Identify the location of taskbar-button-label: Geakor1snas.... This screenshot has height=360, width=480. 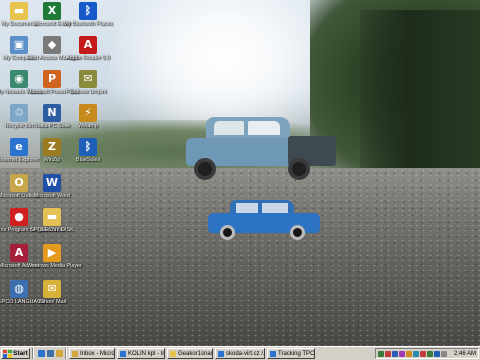
(195, 353).